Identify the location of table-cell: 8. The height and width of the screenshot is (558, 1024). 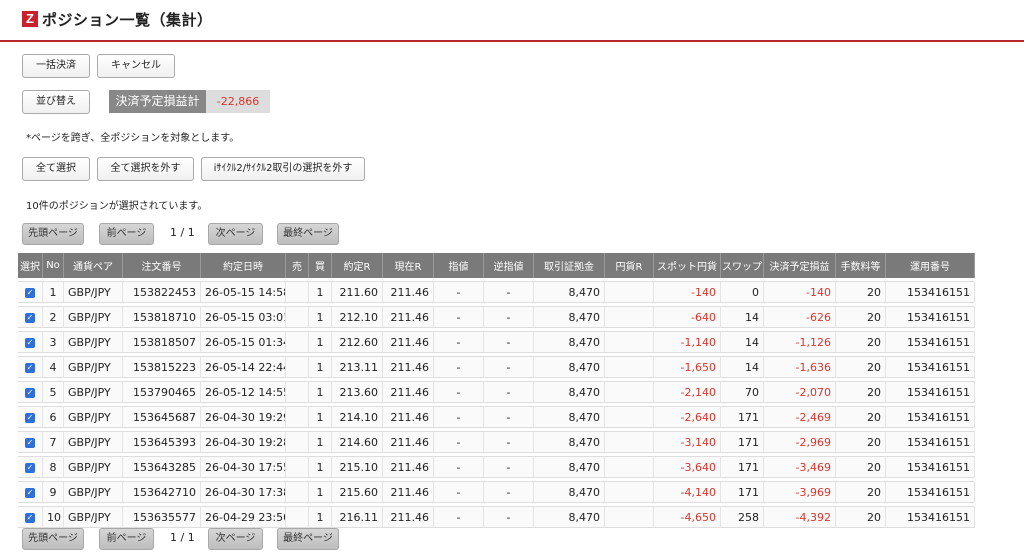
(53, 467).